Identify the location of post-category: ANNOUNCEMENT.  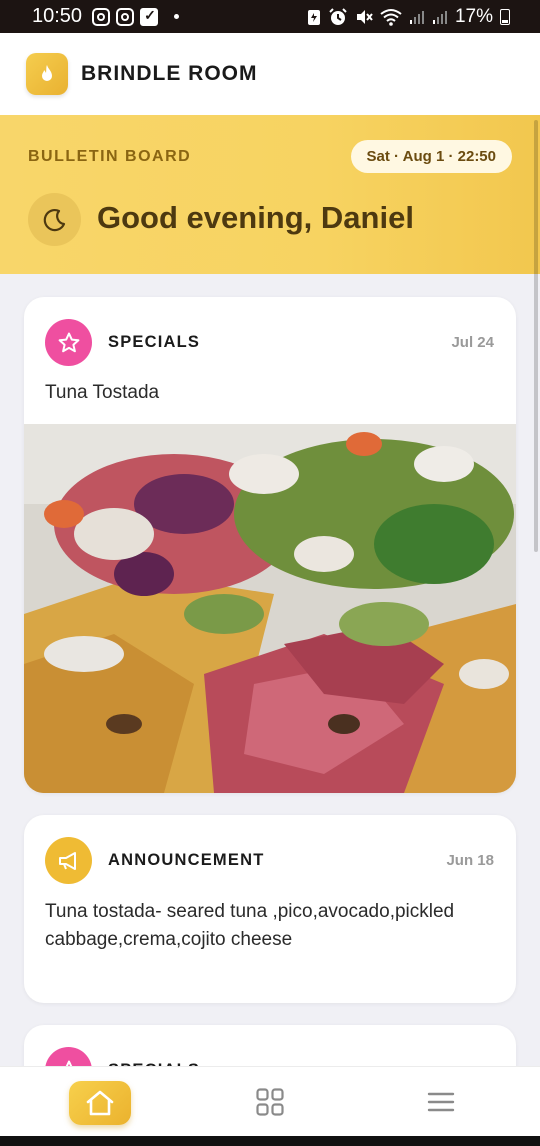
(186, 860).